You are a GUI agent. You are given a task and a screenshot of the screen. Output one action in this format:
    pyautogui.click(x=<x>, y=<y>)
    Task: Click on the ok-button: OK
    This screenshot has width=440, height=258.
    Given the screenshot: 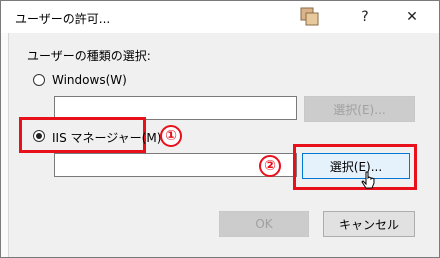 What is the action you would take?
    pyautogui.click(x=264, y=224)
    